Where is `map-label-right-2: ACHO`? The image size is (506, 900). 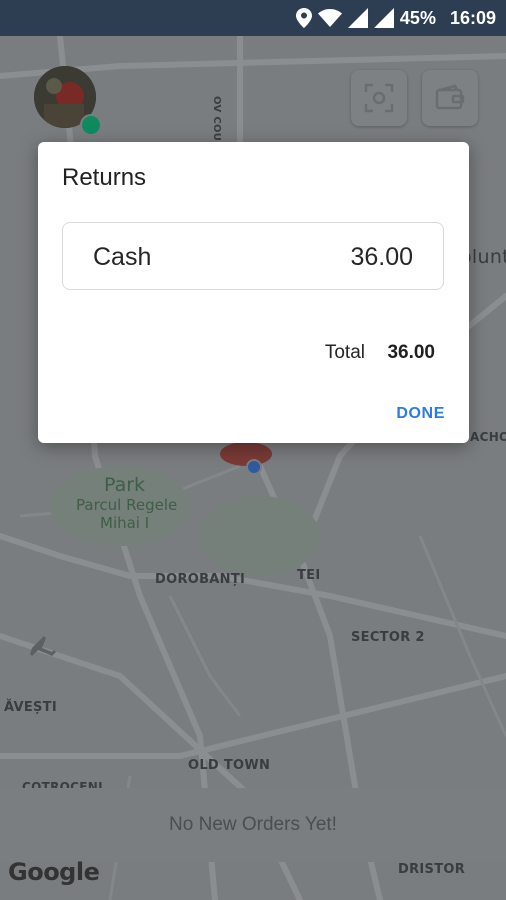
map-label-right-2: ACHO is located at coordinates (488, 437).